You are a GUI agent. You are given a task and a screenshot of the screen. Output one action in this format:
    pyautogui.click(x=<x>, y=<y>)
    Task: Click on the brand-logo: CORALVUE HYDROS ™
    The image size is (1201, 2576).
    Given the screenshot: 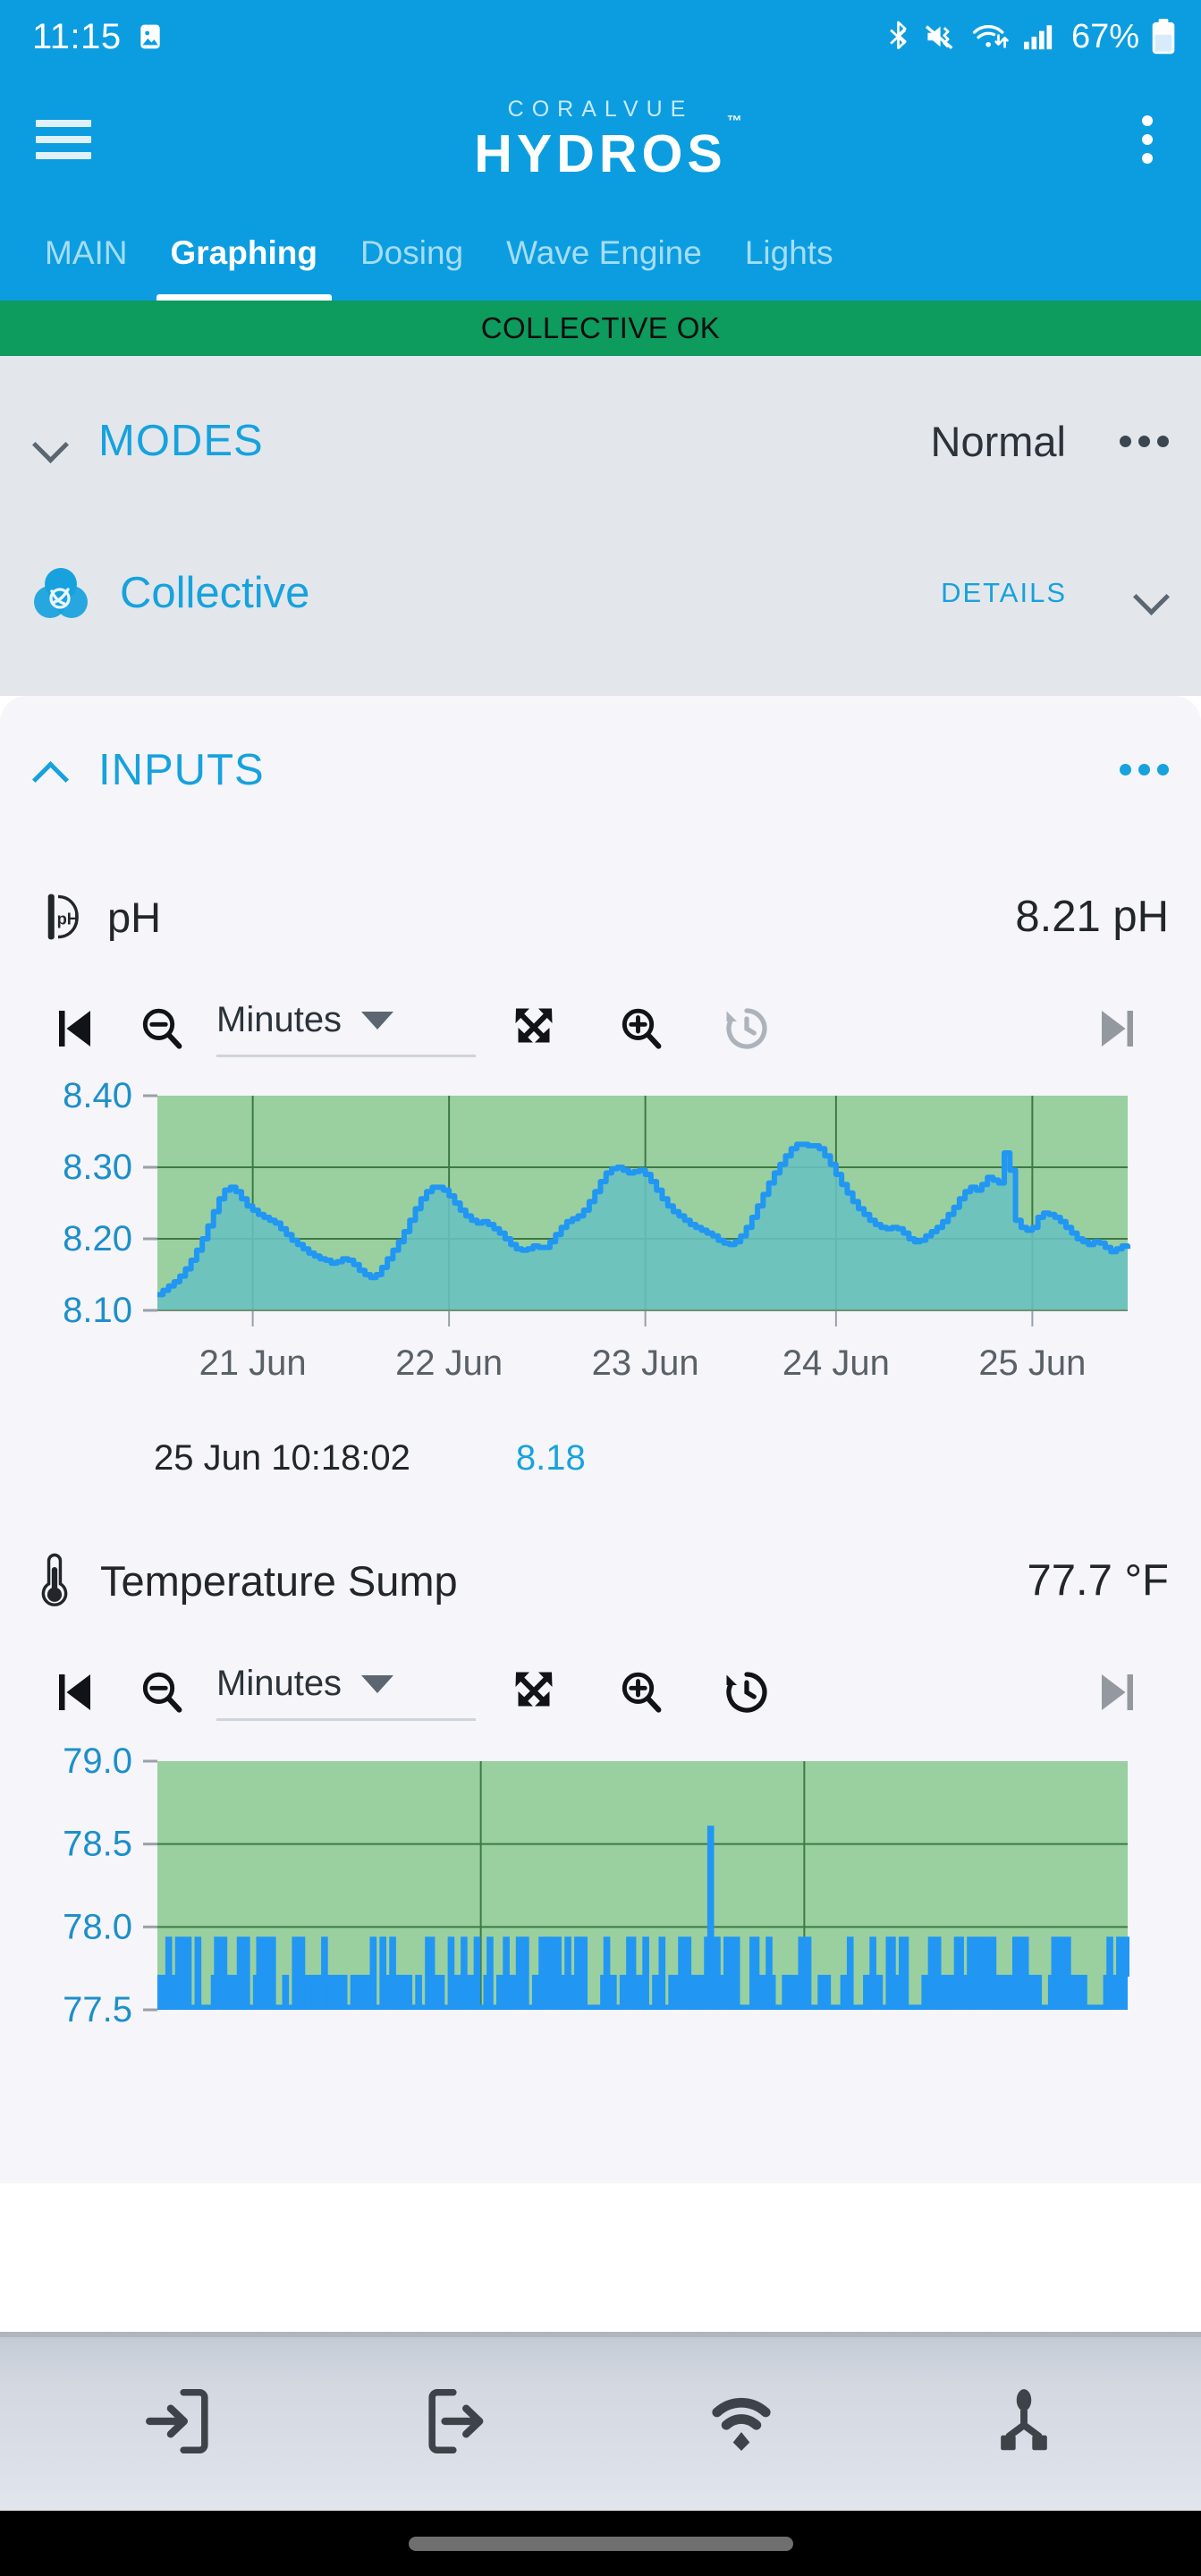 What is the action you would take?
    pyautogui.click(x=607, y=140)
    